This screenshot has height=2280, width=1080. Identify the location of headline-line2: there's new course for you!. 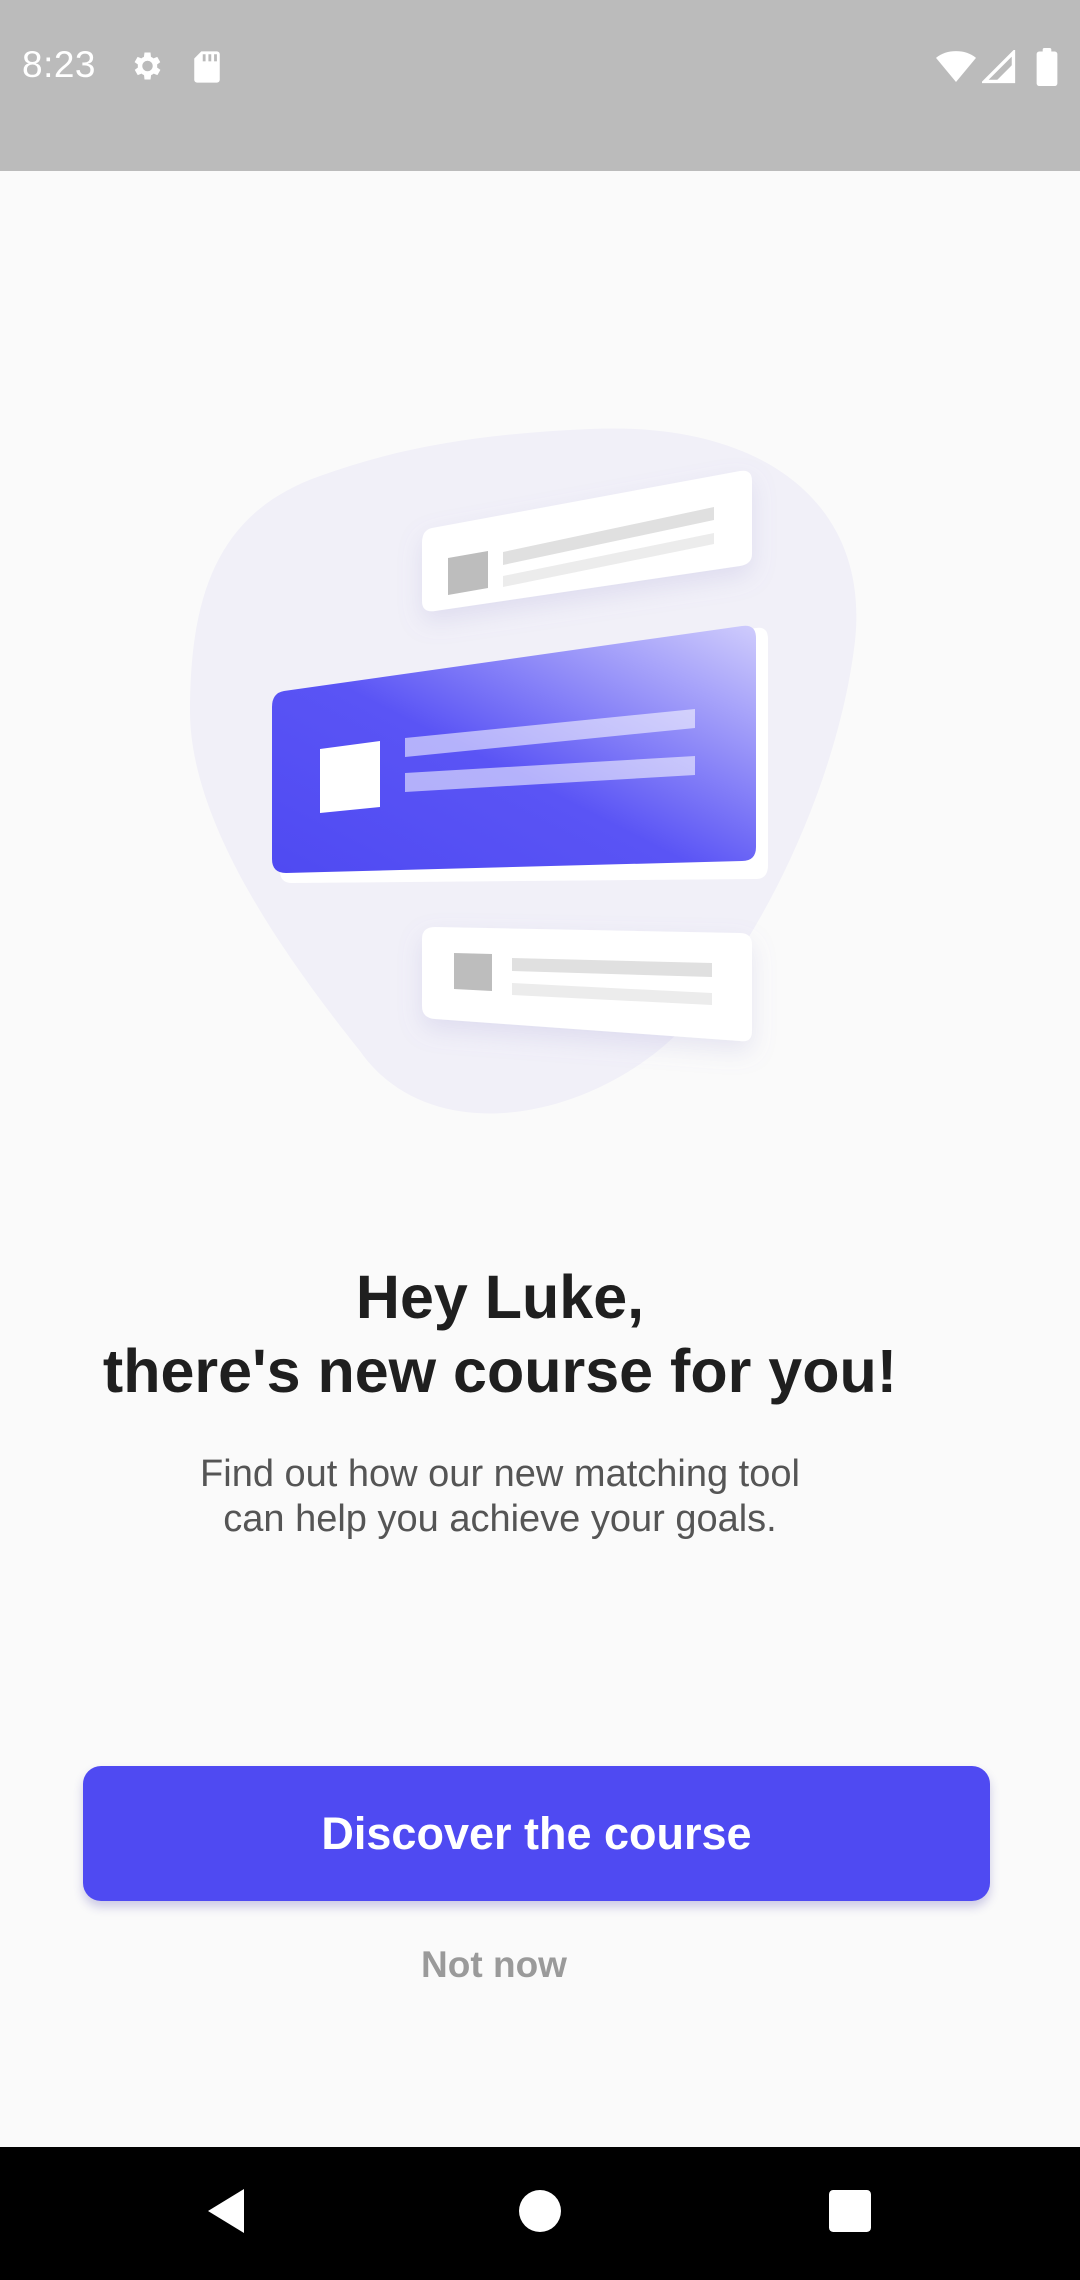
(500, 1371).